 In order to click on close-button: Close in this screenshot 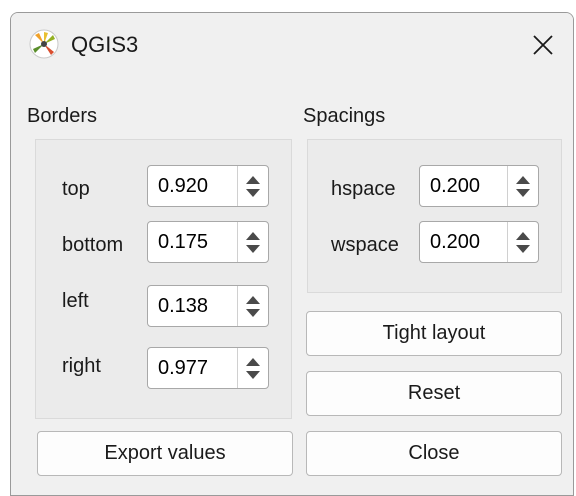, I will do `click(434, 453)`.